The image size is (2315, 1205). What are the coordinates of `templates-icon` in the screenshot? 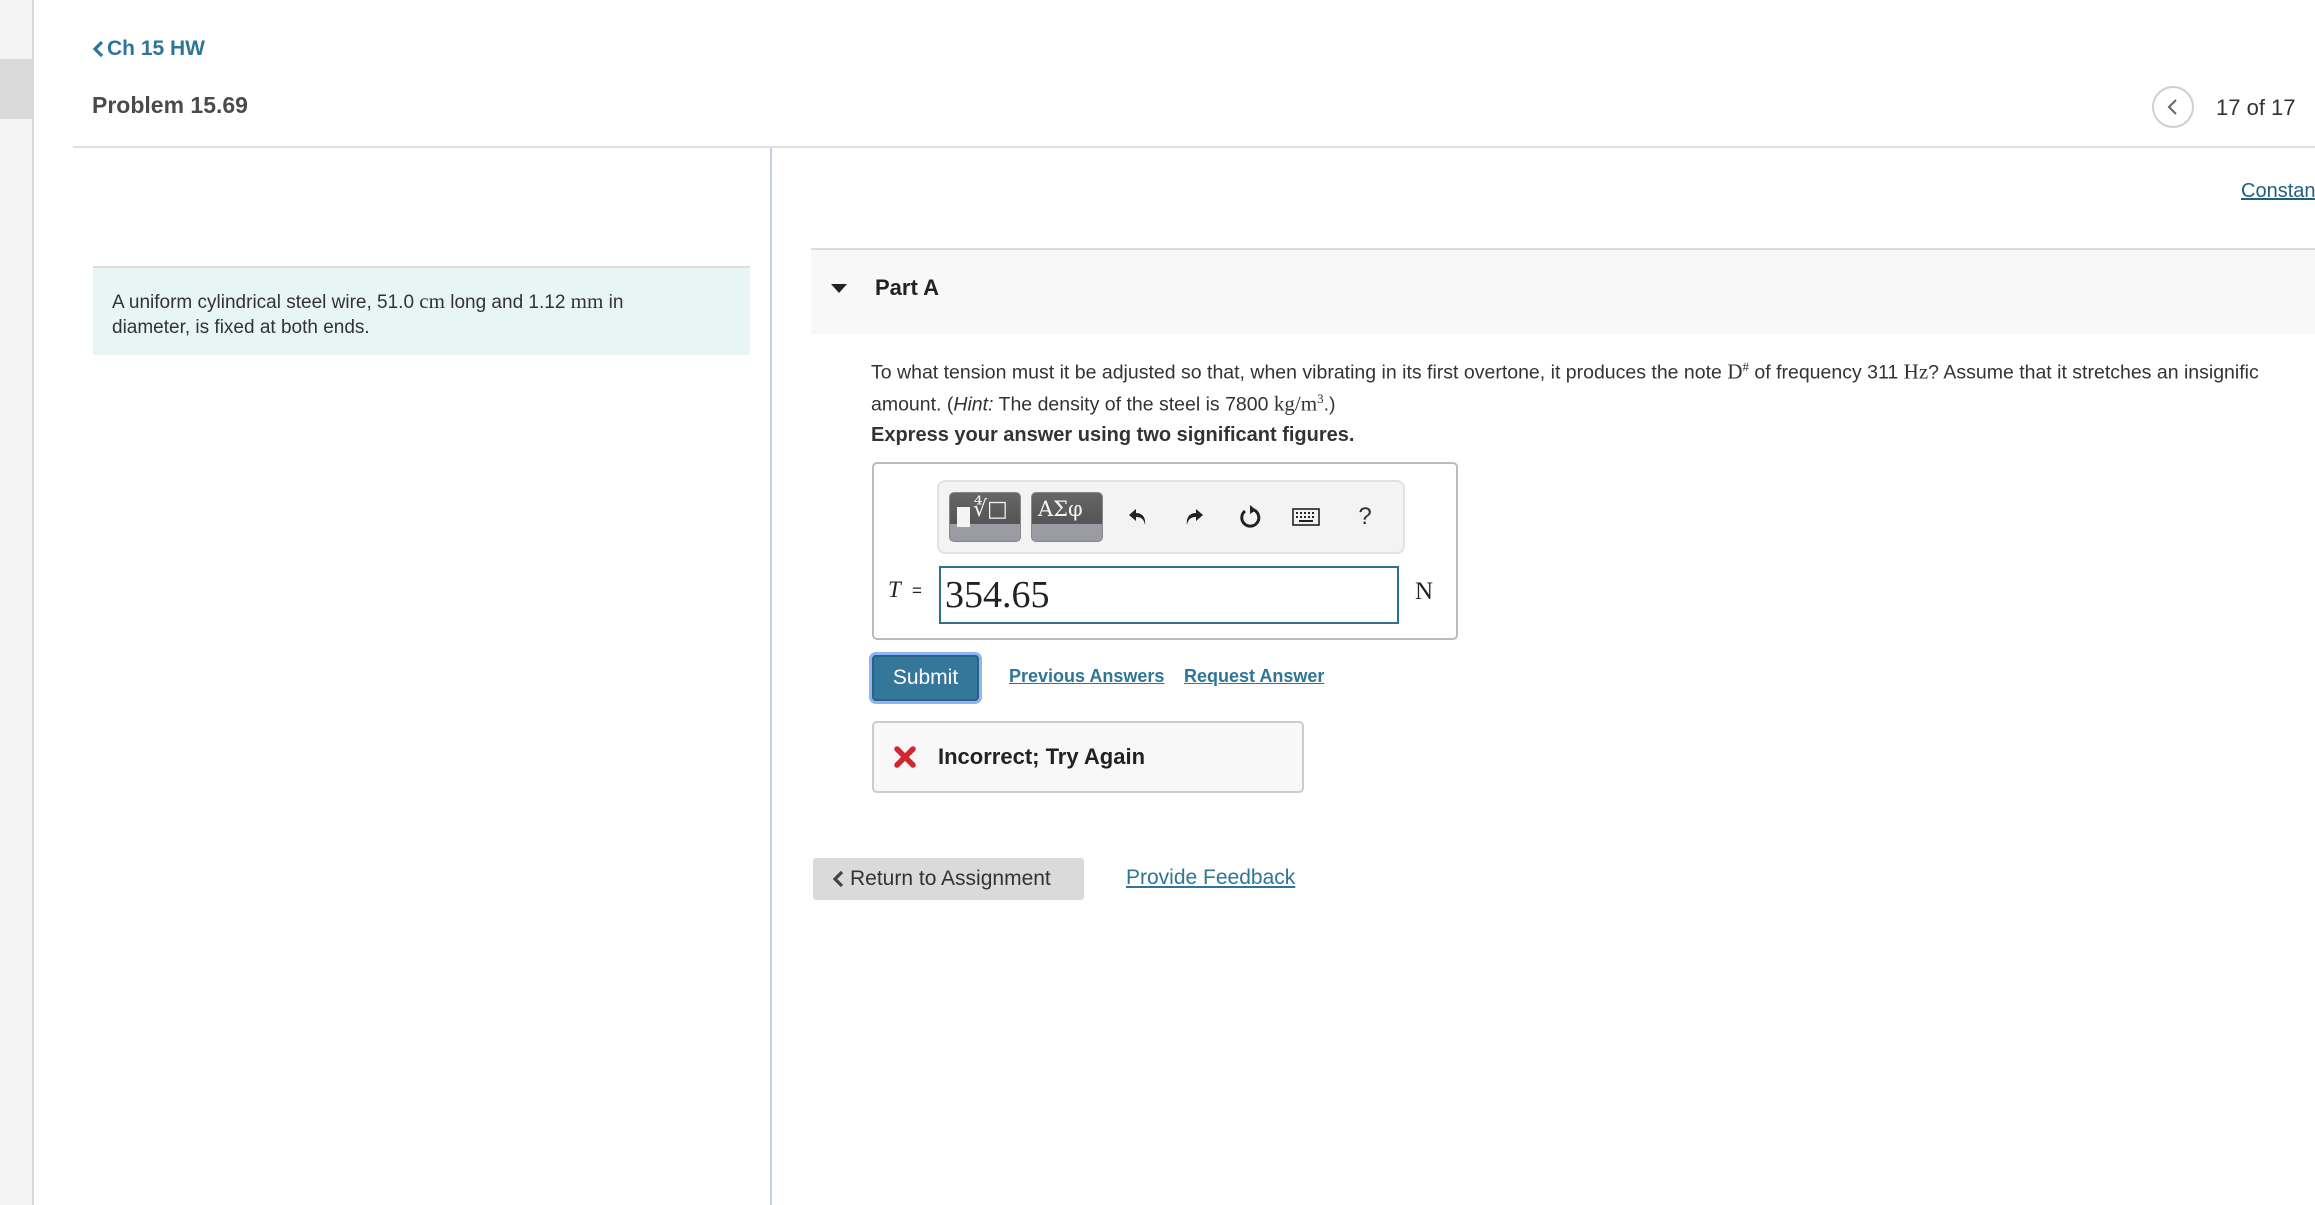 It's located at (963, 517).